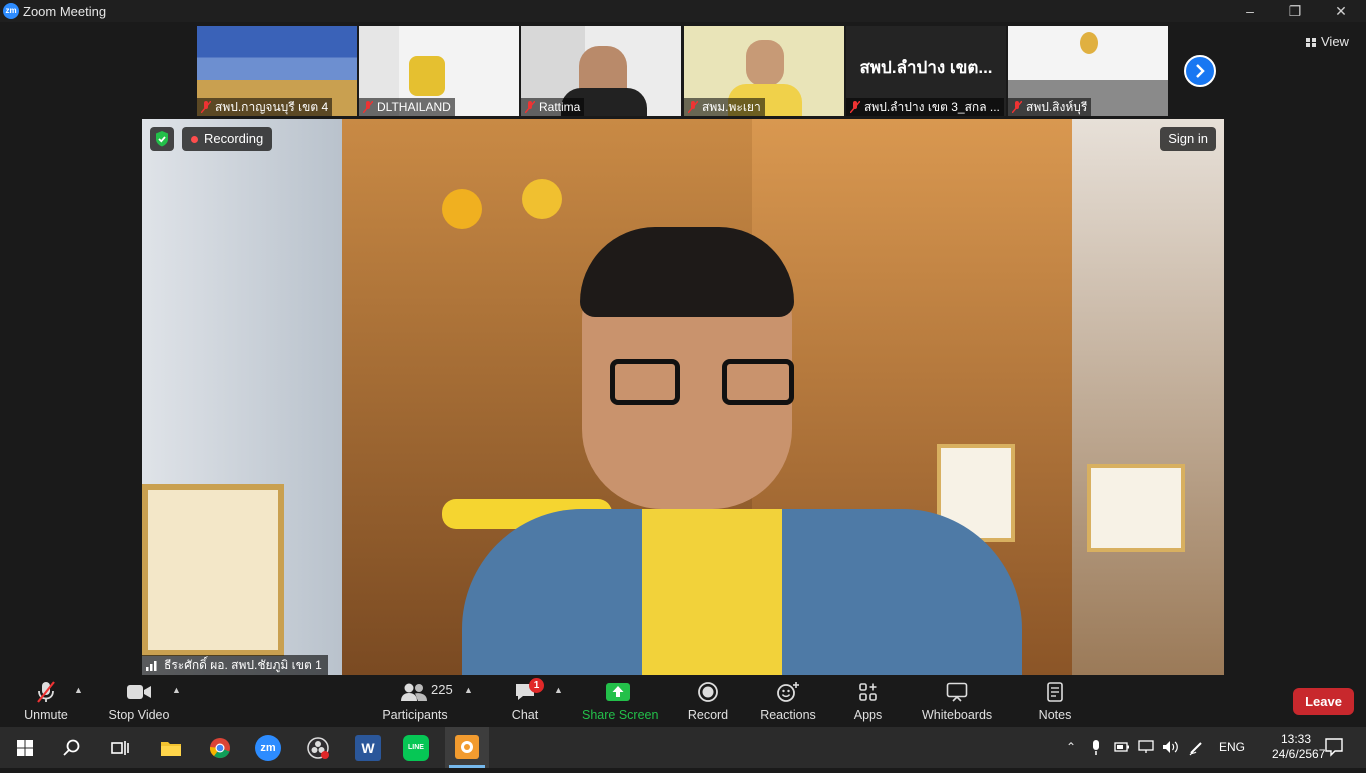 The height and width of the screenshot is (773, 1366). What do you see at coordinates (683, 747) in the screenshot?
I see `windows-taskbar: zm W LINE ⌃ ENG 13:33 24/6/2567` at bounding box center [683, 747].